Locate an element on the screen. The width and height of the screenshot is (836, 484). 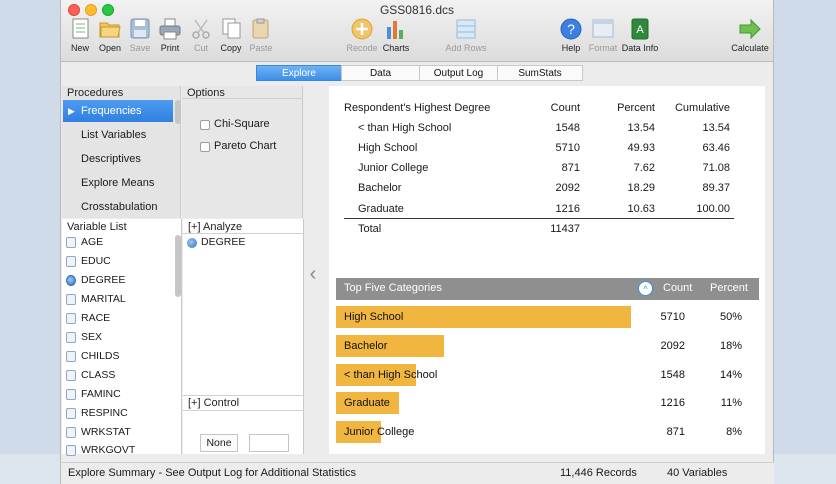
variable-label: MARITAL is located at coordinates (103, 299).